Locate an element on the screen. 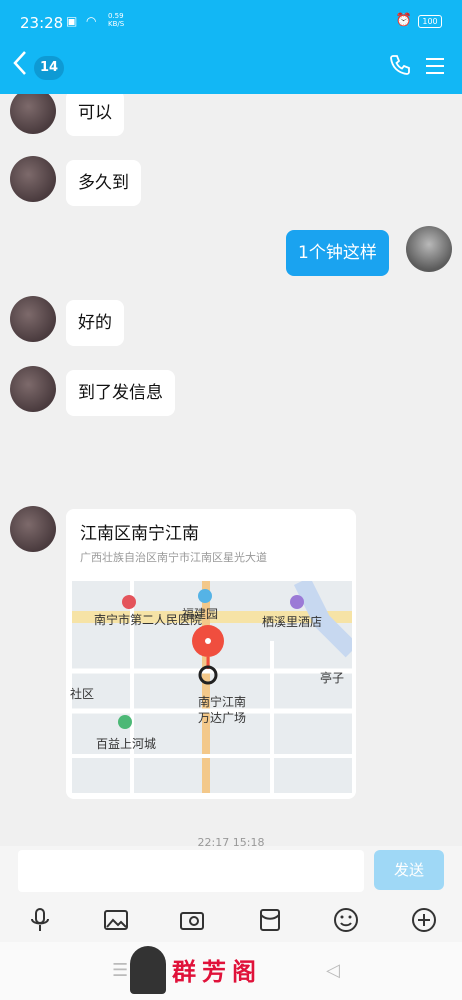 The width and height of the screenshot is (462, 1000). message-bubble: 可以 is located at coordinates (95, 115).